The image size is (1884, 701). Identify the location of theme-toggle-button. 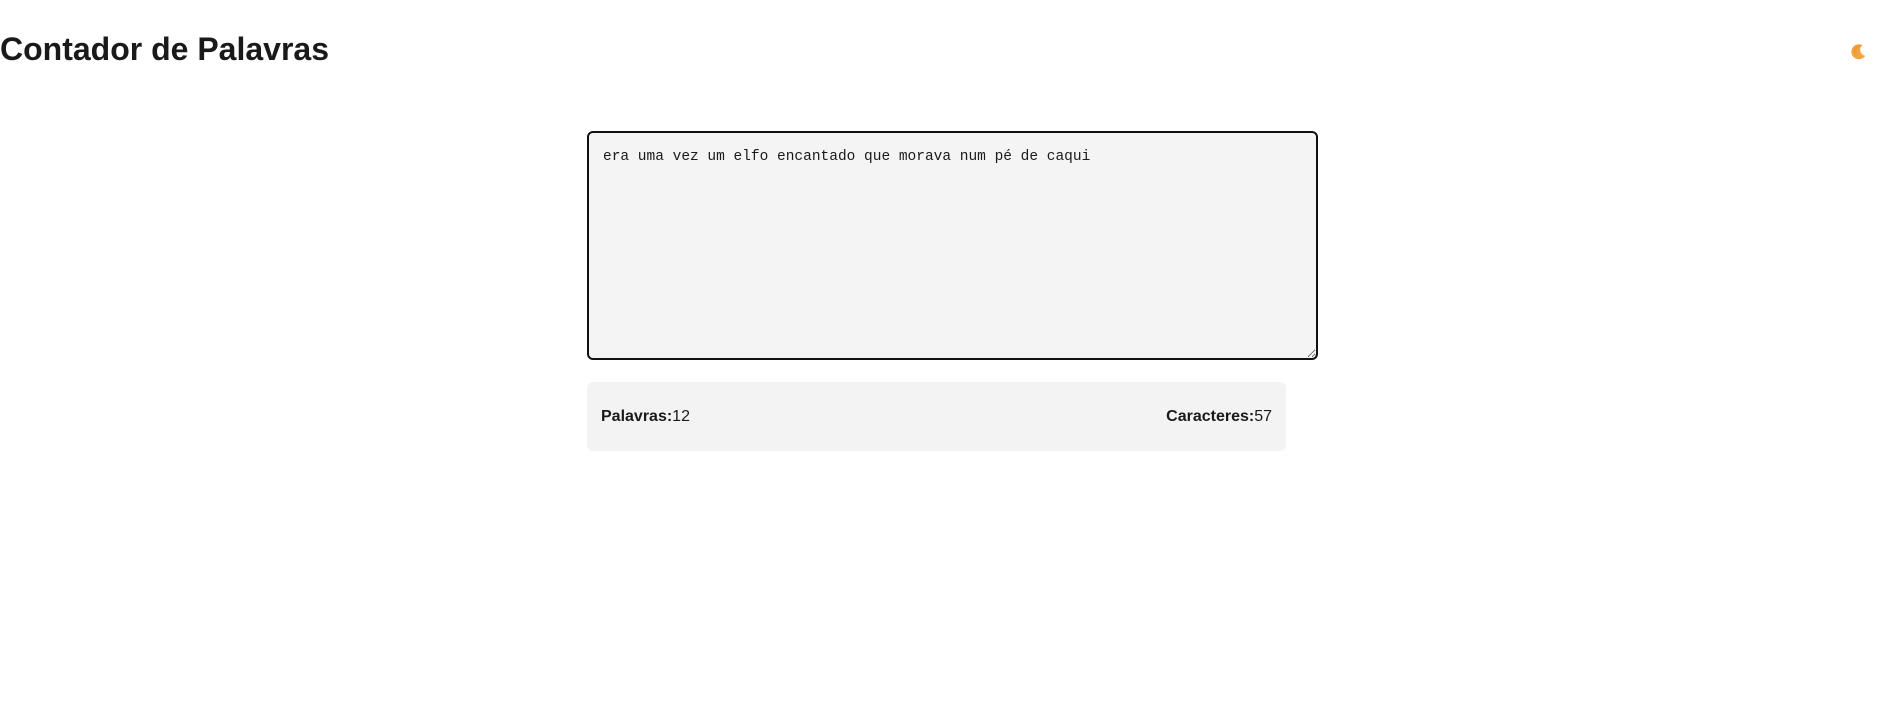
(1858, 52).